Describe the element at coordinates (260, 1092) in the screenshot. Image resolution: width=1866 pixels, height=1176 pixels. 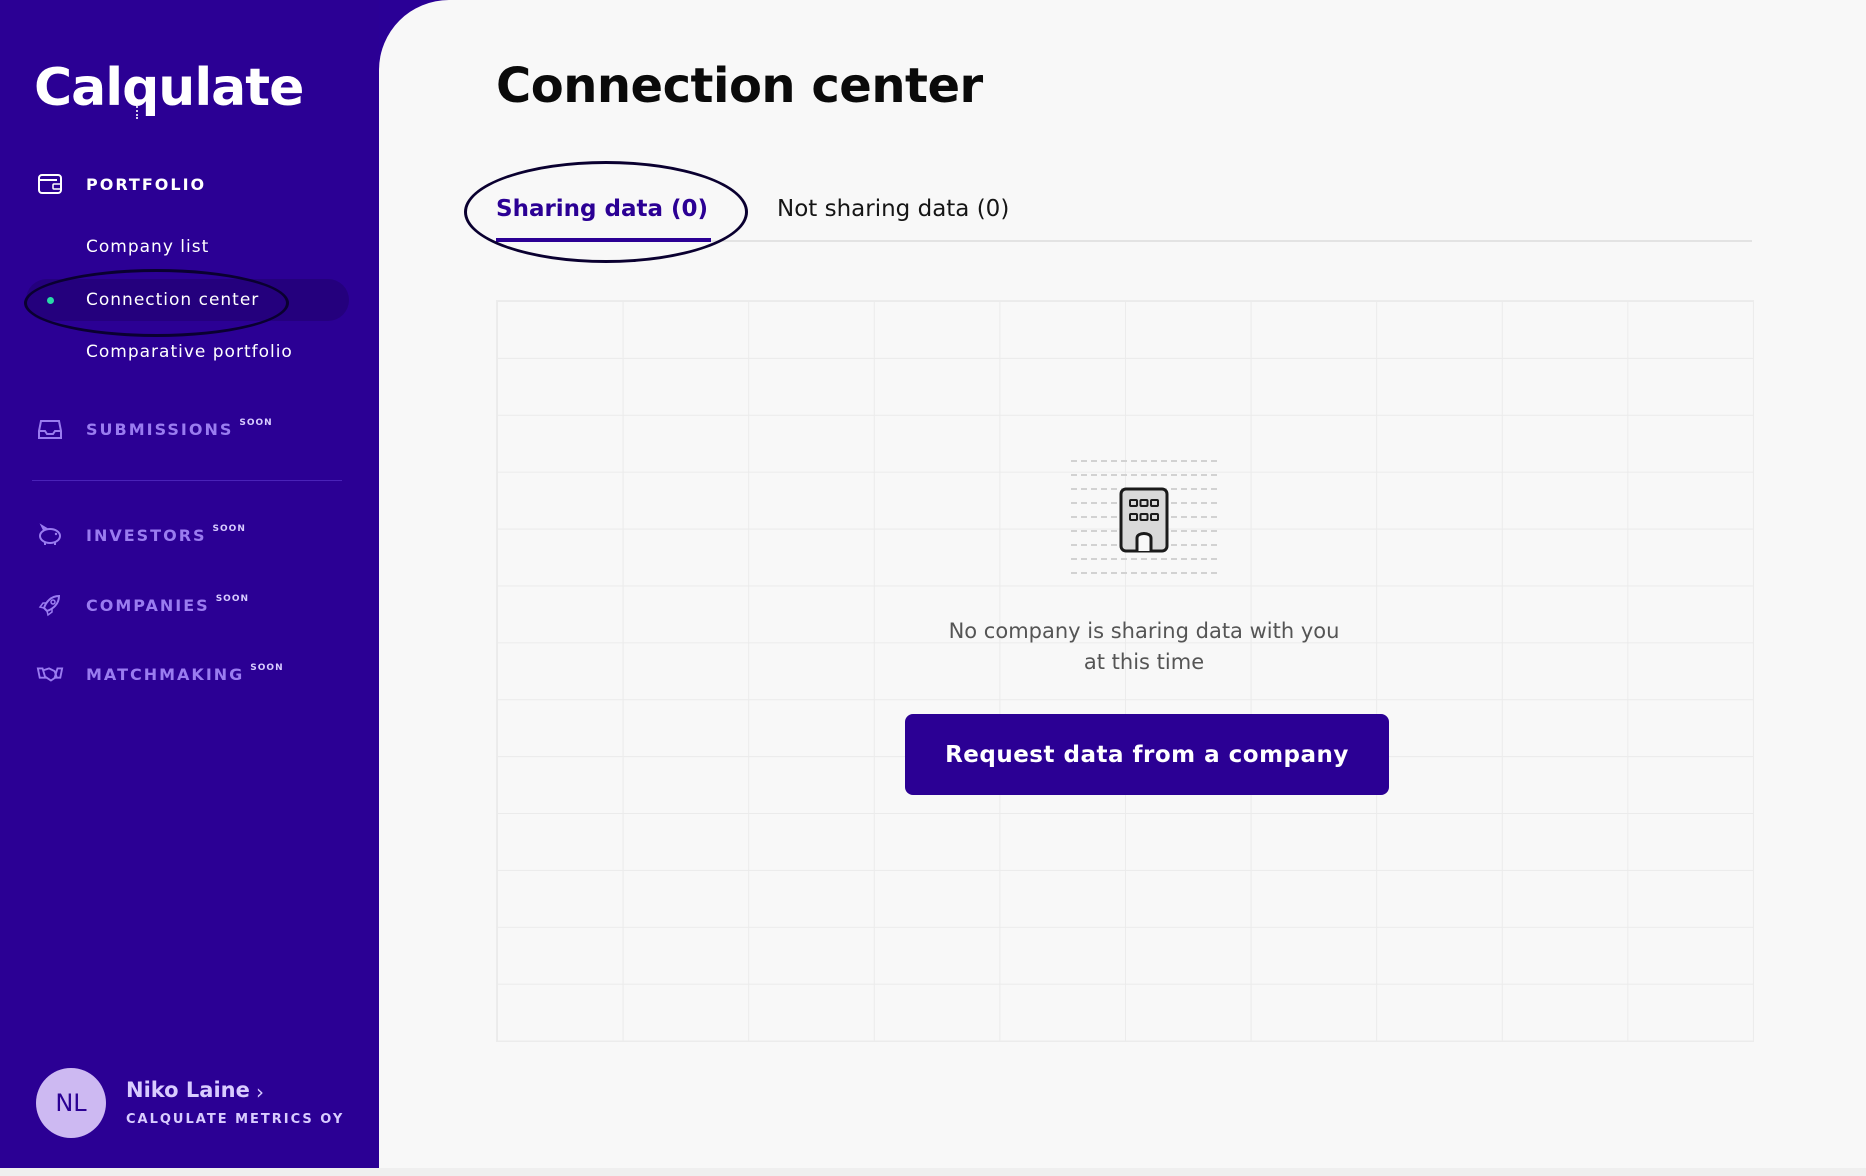
I see `chevron-right-icon: ›` at that location.